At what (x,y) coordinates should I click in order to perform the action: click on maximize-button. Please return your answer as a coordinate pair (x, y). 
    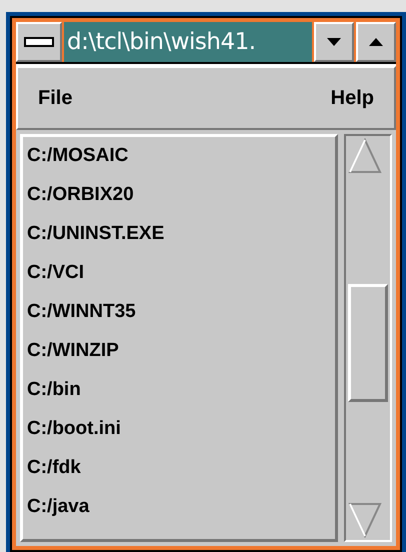
    Looking at the image, I should click on (376, 42).